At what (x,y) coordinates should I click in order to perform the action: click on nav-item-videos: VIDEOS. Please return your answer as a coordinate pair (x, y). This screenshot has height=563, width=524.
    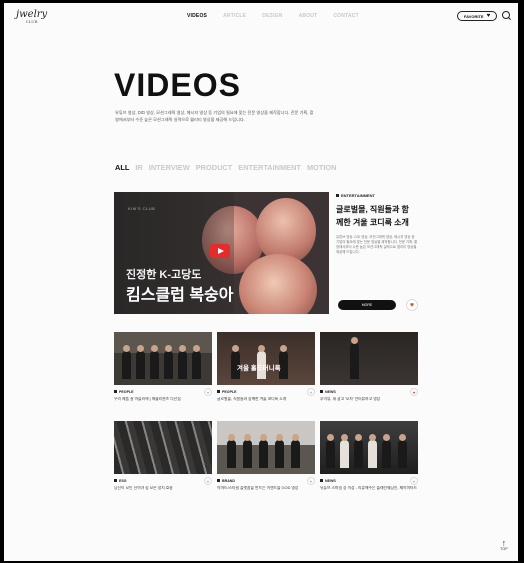
    Looking at the image, I should click on (197, 16).